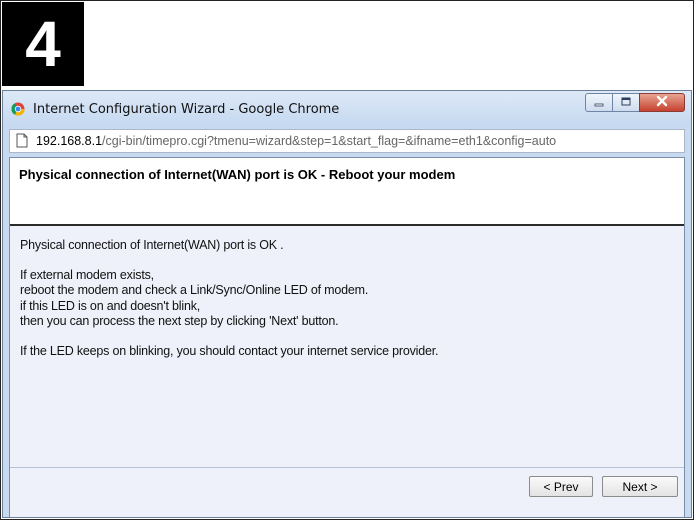 This screenshot has width=694, height=520. I want to click on close-button, so click(662, 102).